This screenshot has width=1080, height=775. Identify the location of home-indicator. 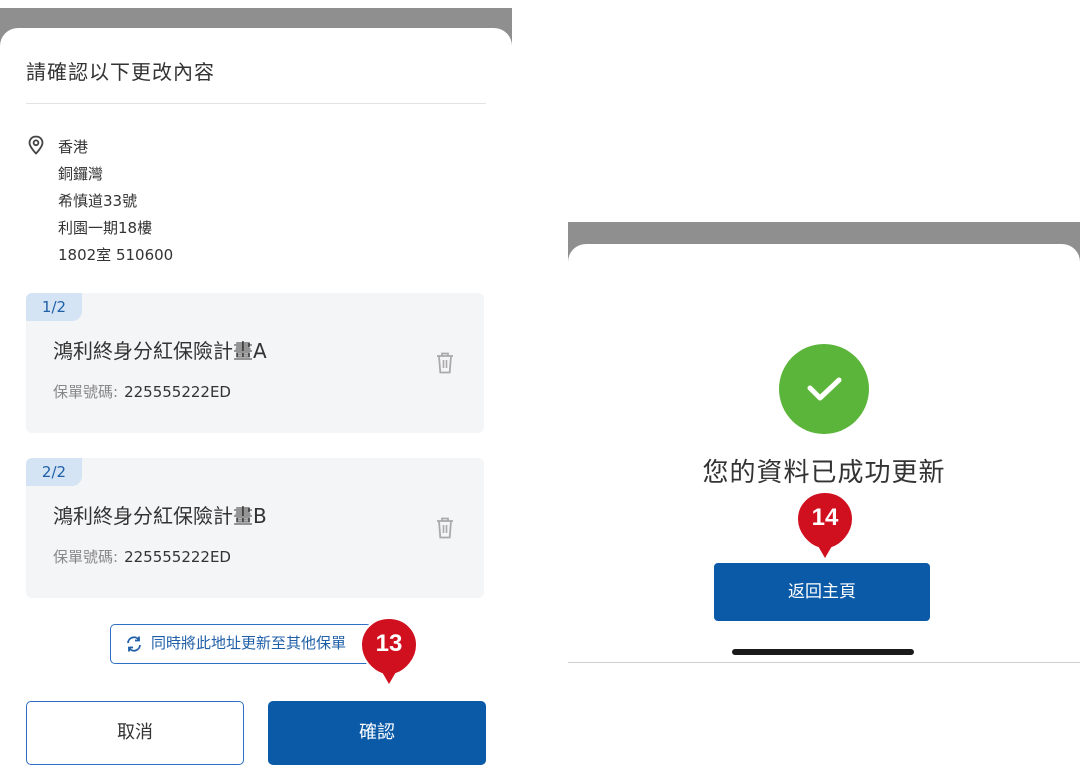
(823, 652).